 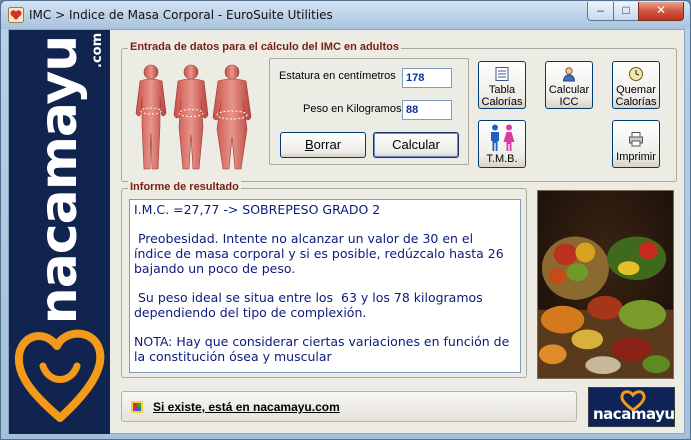 I want to click on results-scrollbar, so click(x=517, y=286).